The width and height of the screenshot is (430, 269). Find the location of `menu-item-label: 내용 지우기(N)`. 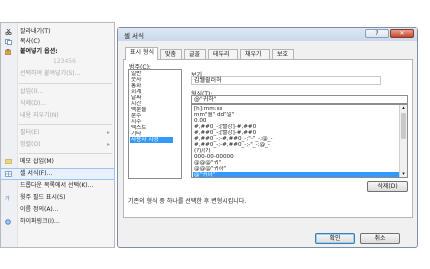

menu-item-label: 내용 지우기(N) is located at coordinates (39, 115).